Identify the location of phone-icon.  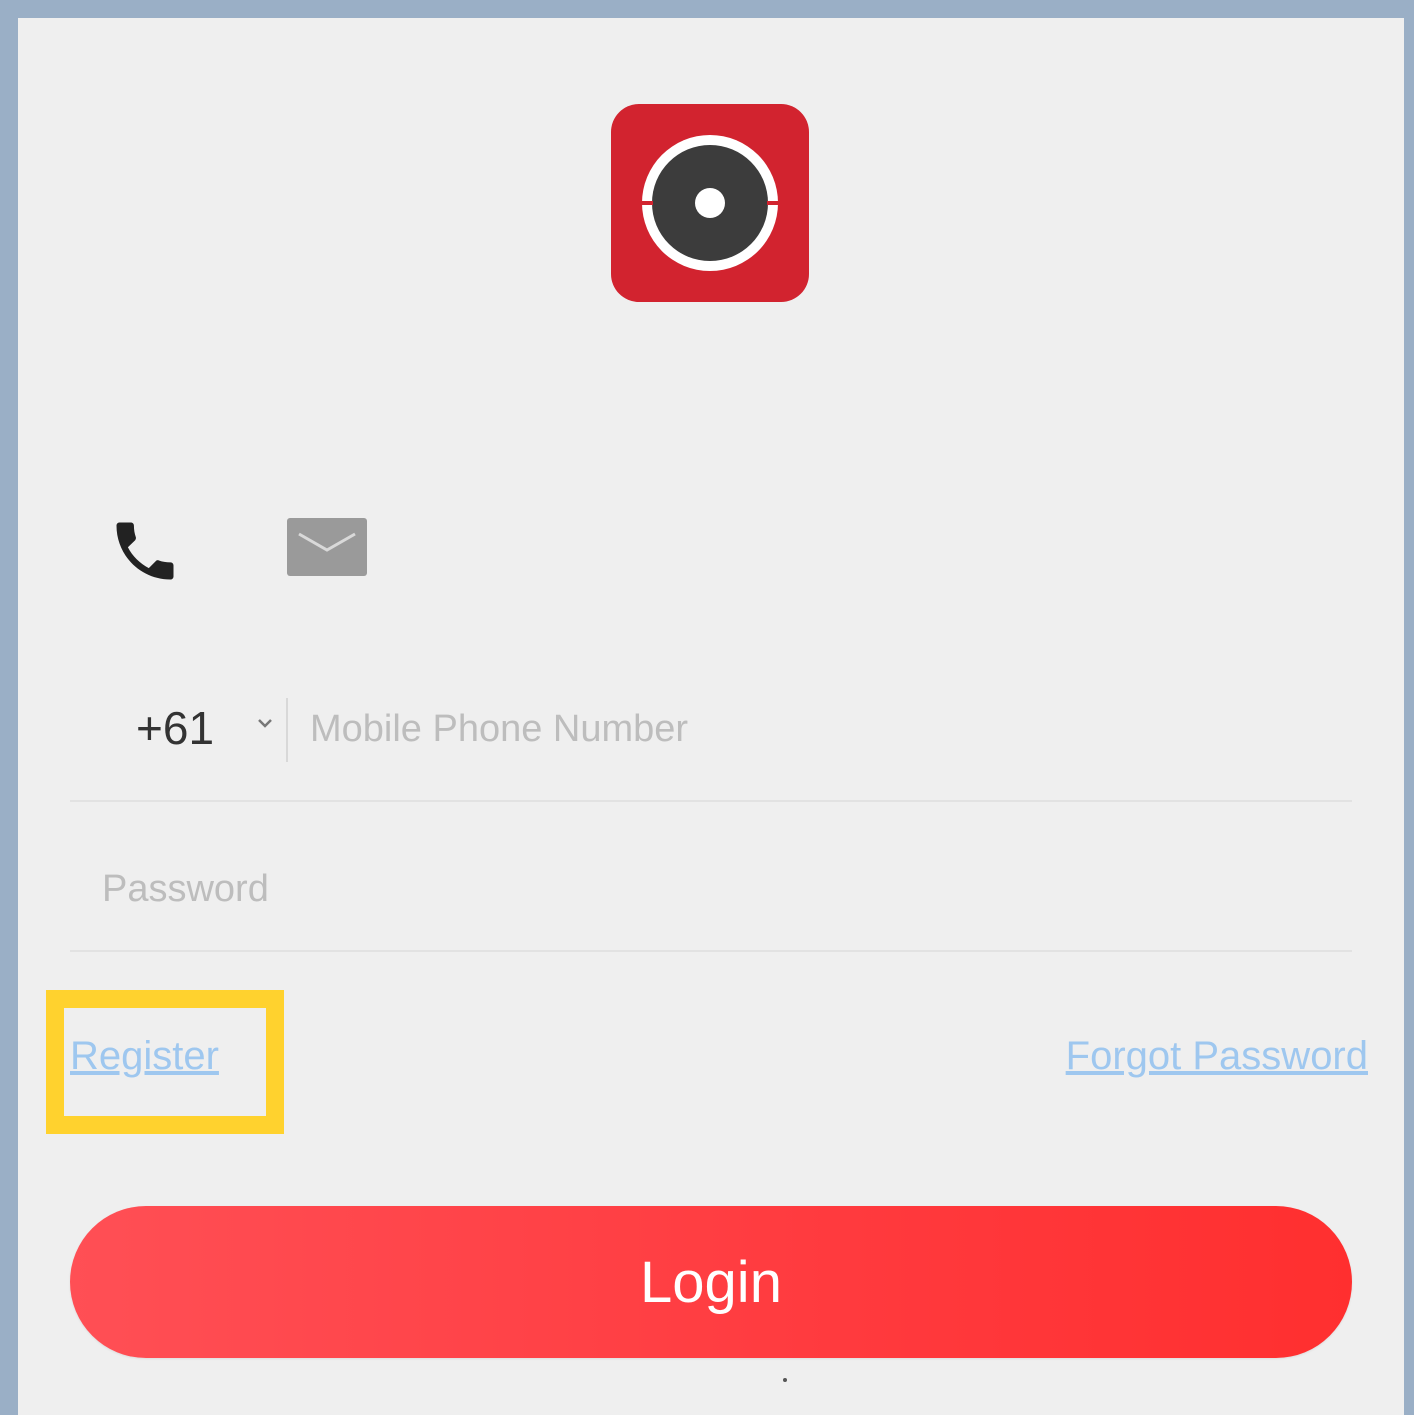
(145, 551).